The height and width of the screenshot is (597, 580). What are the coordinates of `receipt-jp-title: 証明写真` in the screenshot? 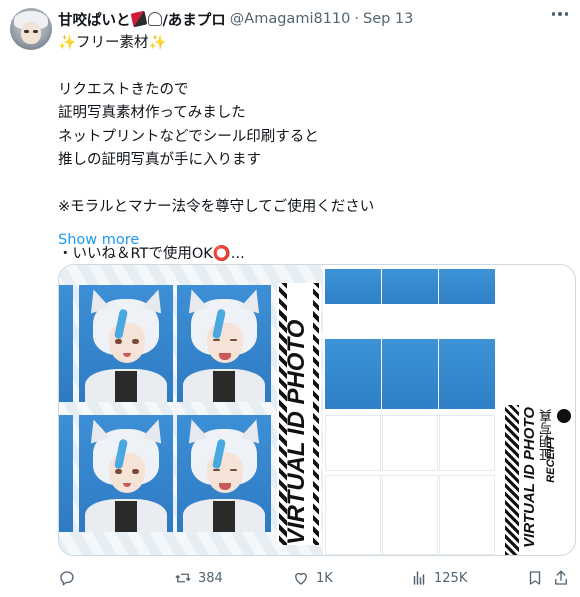 It's located at (546, 435).